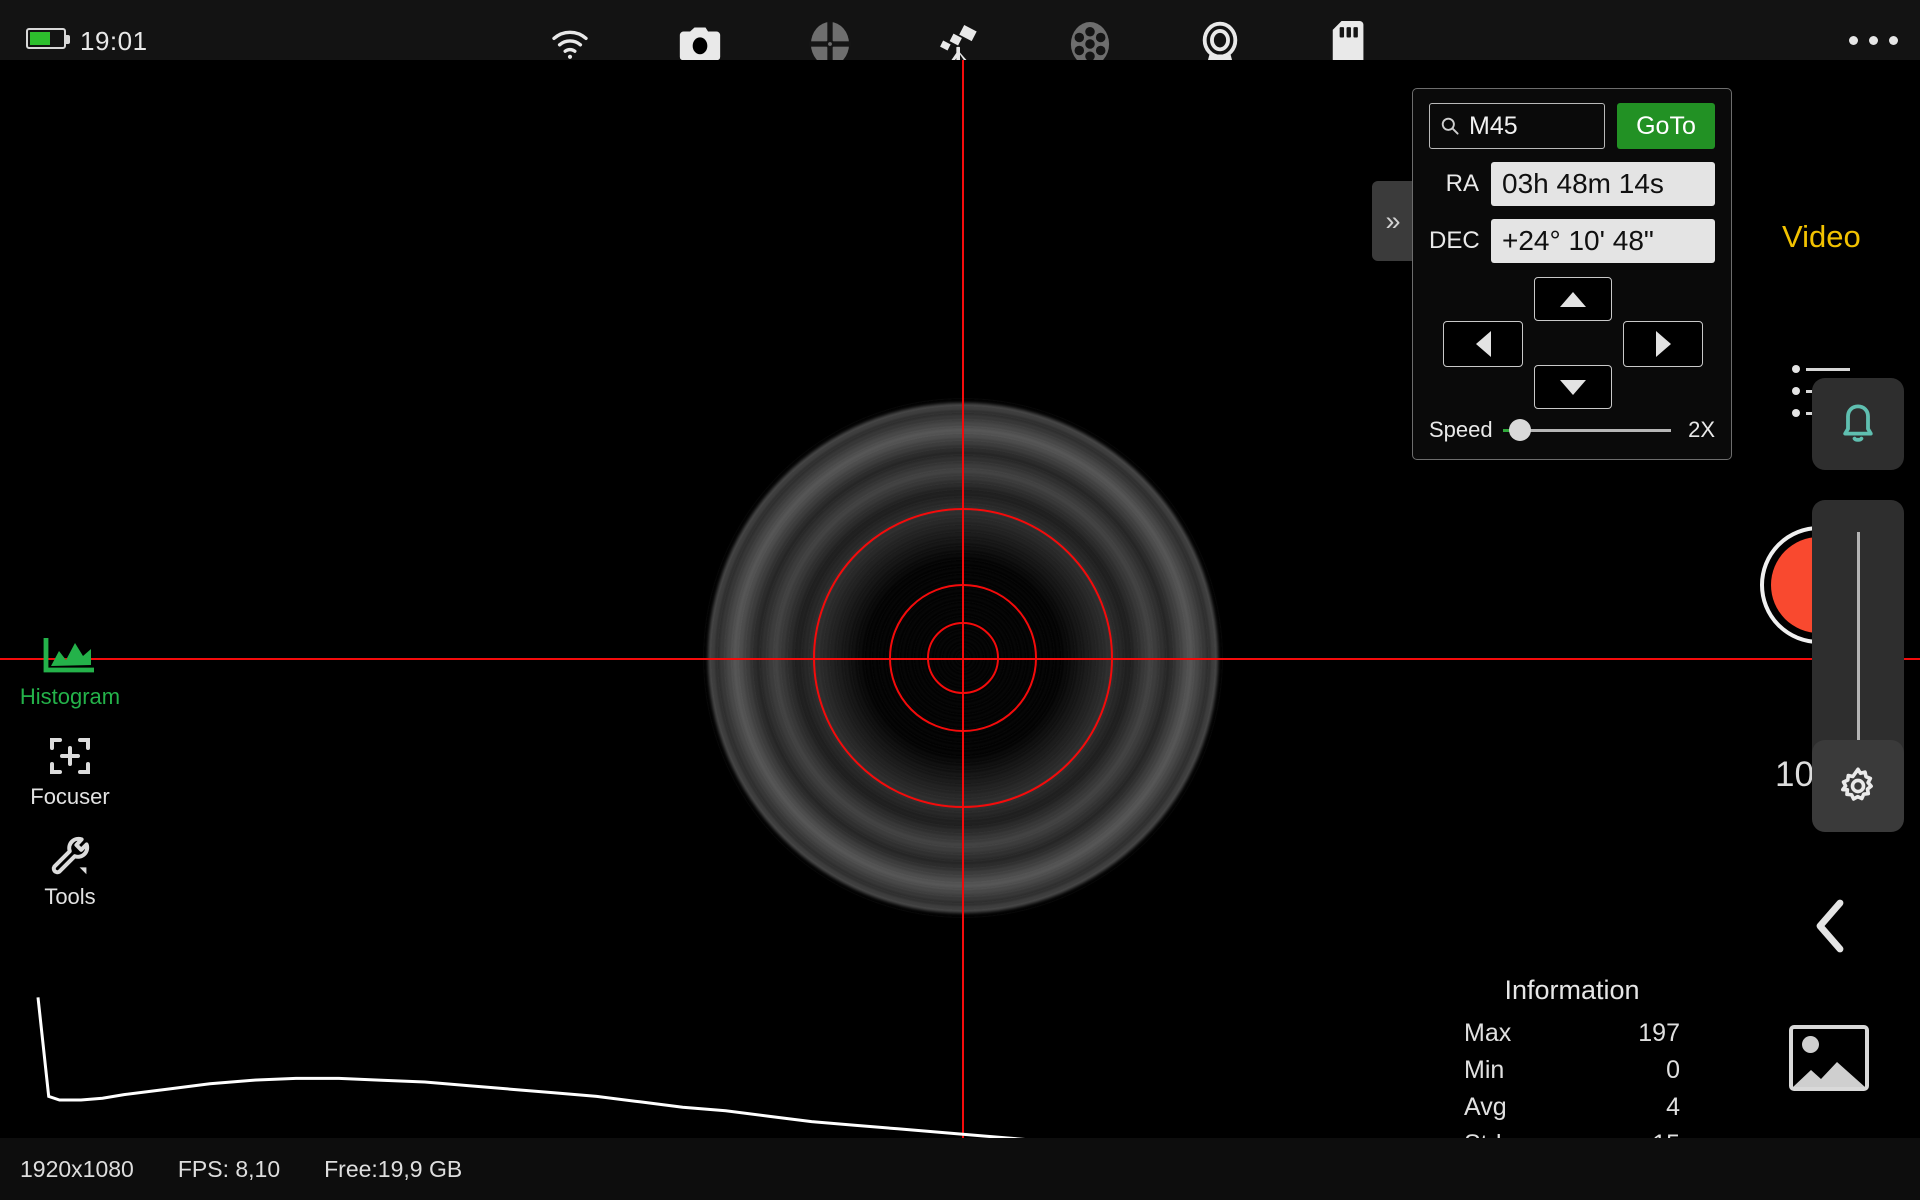 The image size is (1920, 1200). I want to click on bell-icon, so click(1858, 424).